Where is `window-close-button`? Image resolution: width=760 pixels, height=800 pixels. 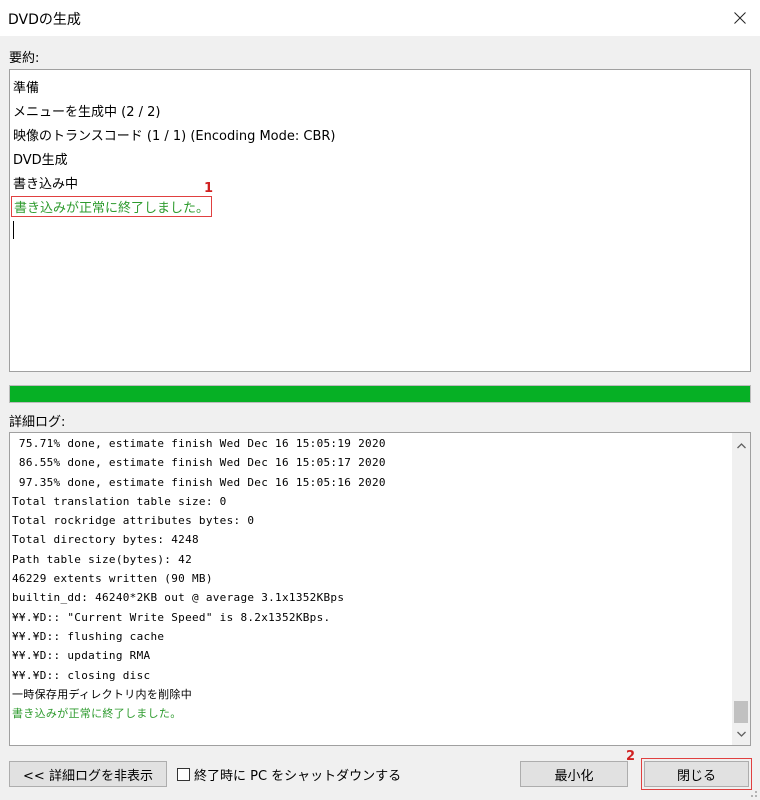 window-close-button is located at coordinates (740, 18).